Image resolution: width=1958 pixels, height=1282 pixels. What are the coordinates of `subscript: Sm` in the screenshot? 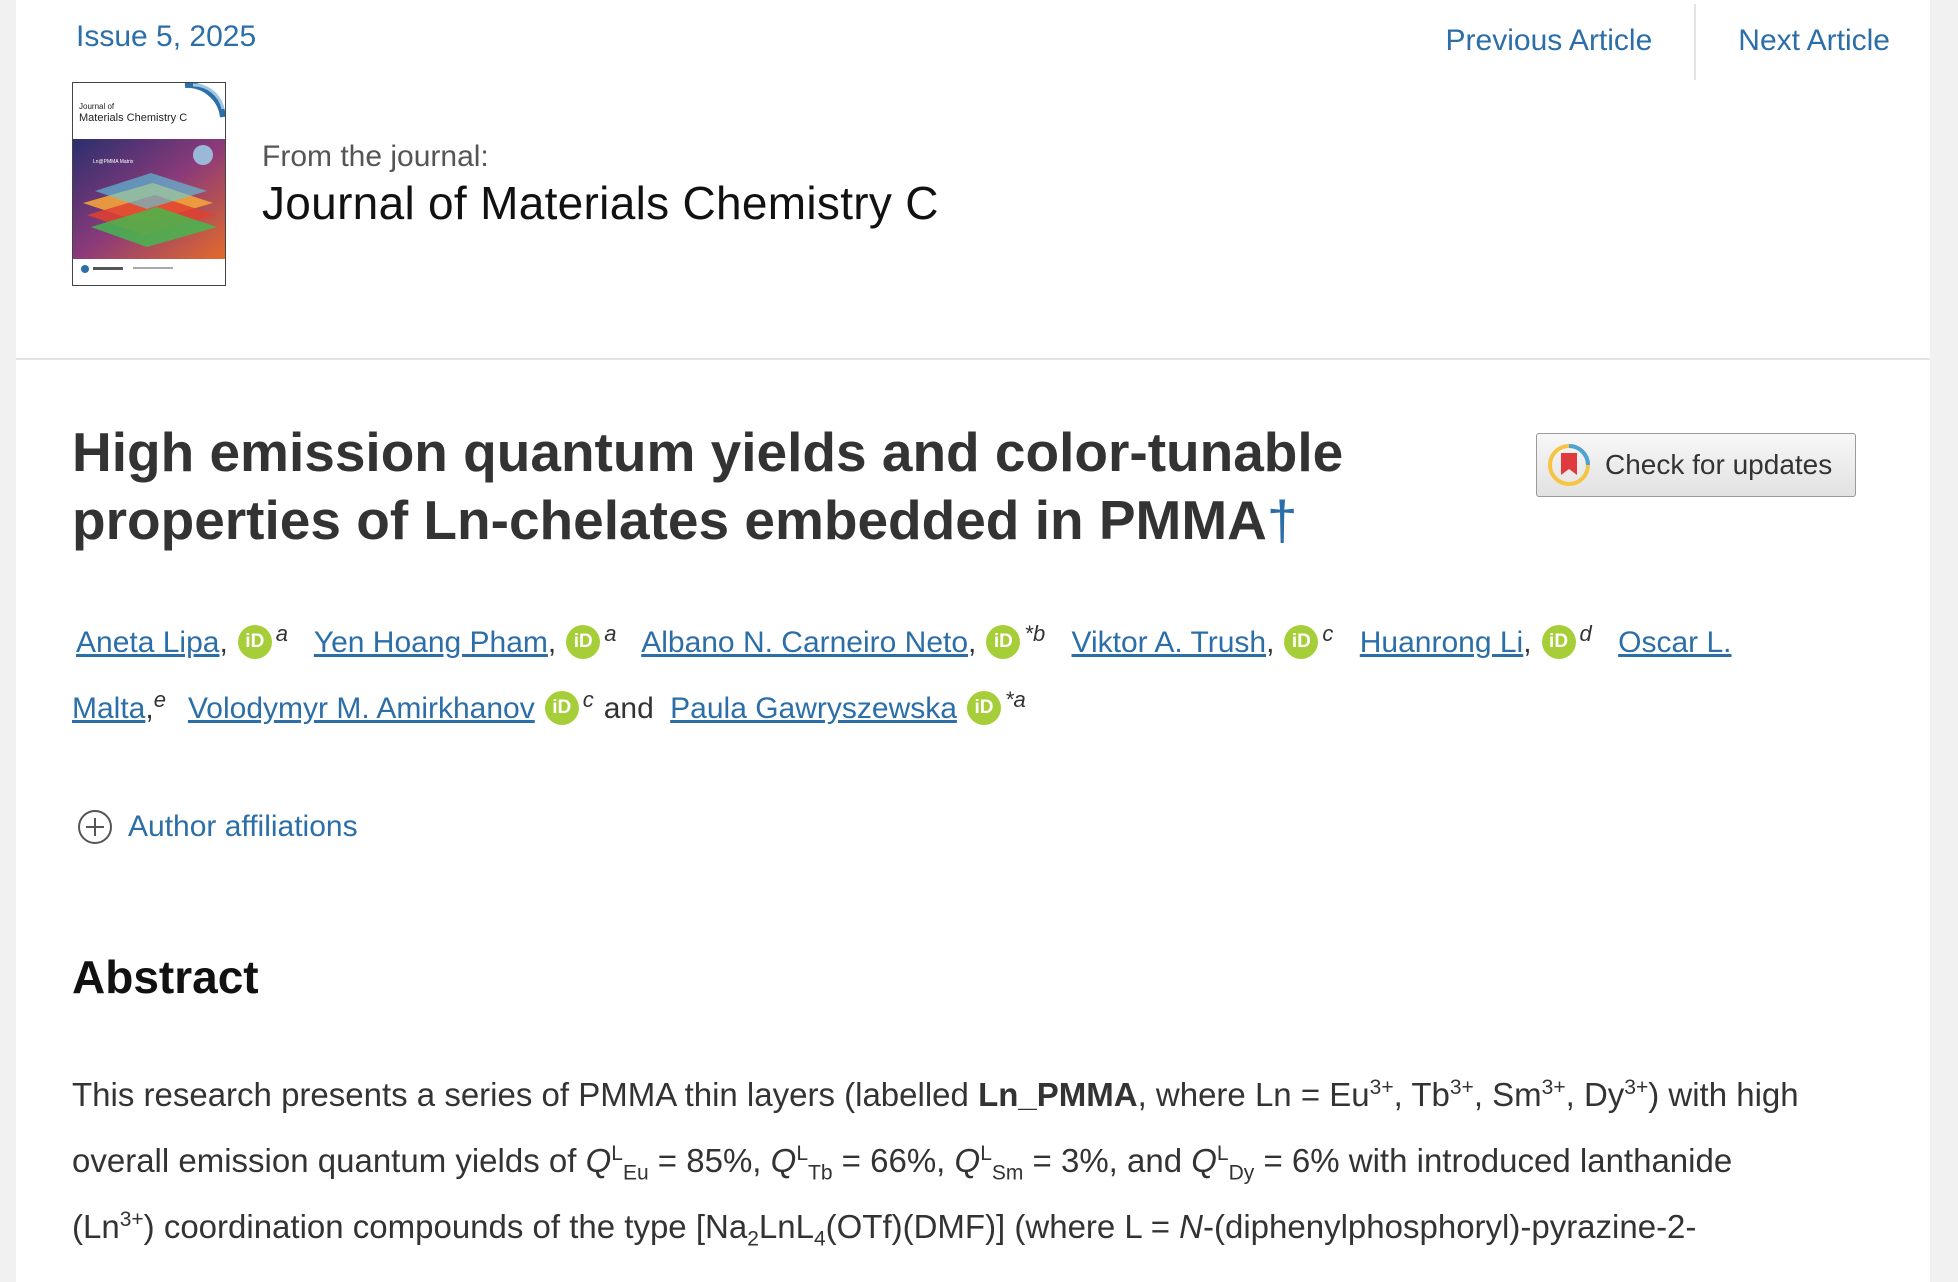 It's located at (1007, 1173).